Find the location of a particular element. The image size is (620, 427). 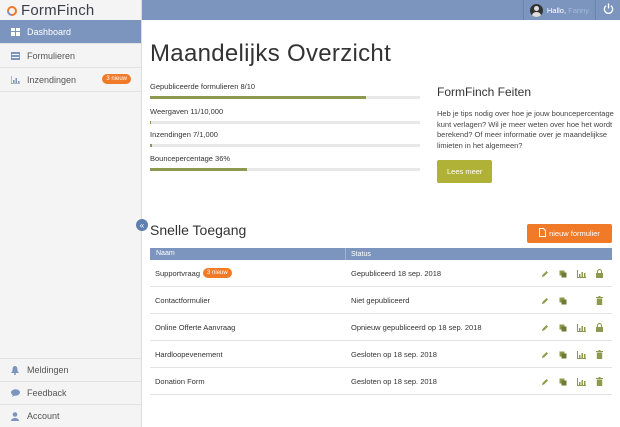

stat-published-forms: Gepubliceerde formulieren 8/10 is located at coordinates (285, 90).